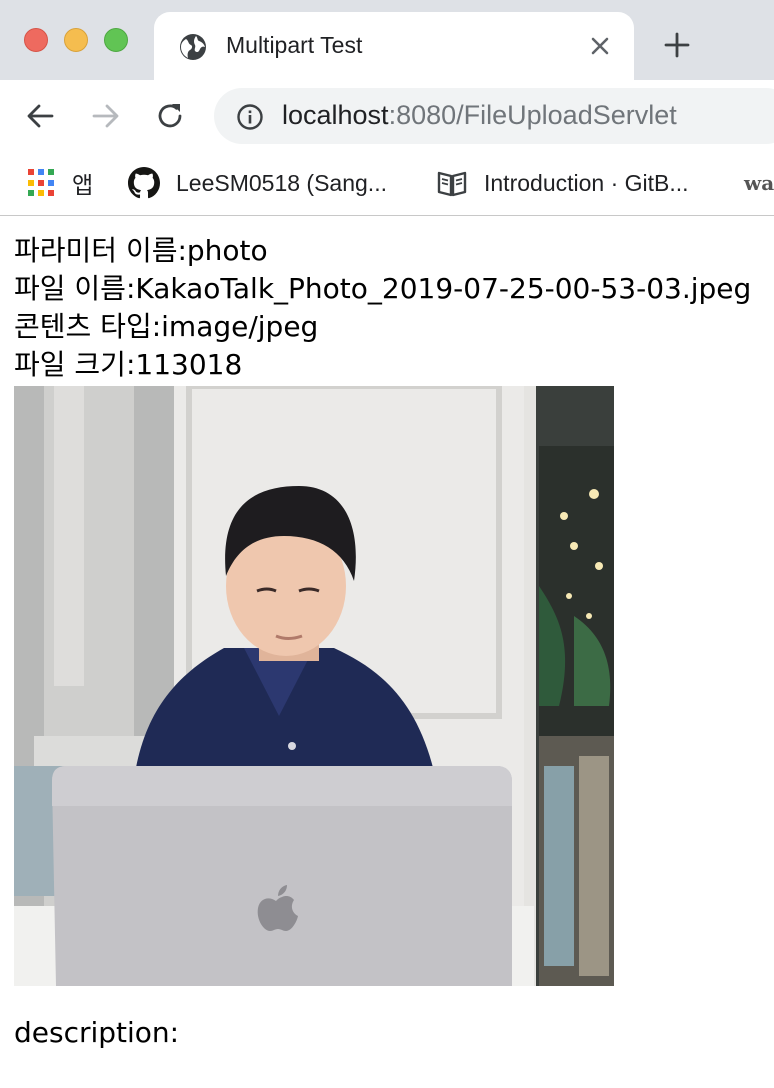  I want to click on address-bar: localhost:8080/FileUploadServlet, so click(494, 116).